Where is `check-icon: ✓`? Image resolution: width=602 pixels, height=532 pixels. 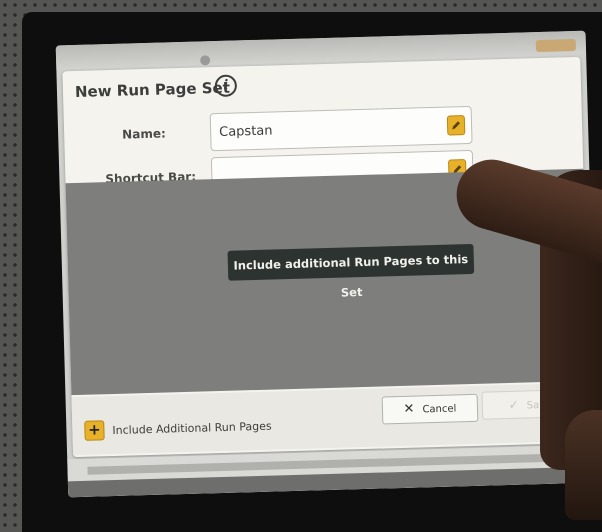
check-icon: ✓ is located at coordinates (513, 404).